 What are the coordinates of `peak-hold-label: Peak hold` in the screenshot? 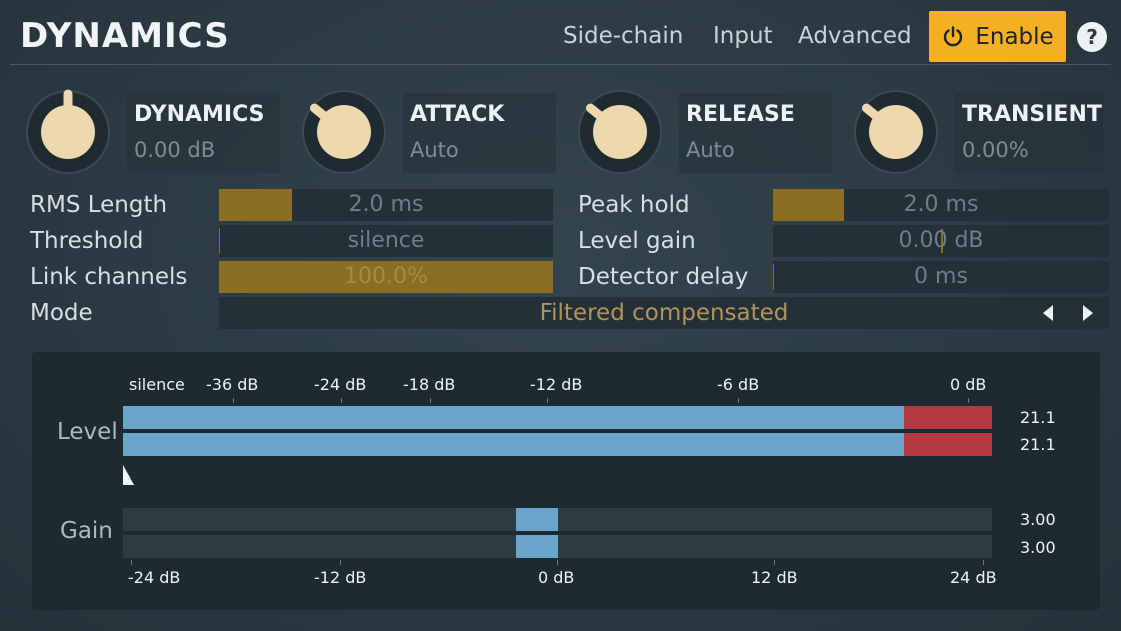 It's located at (634, 205).